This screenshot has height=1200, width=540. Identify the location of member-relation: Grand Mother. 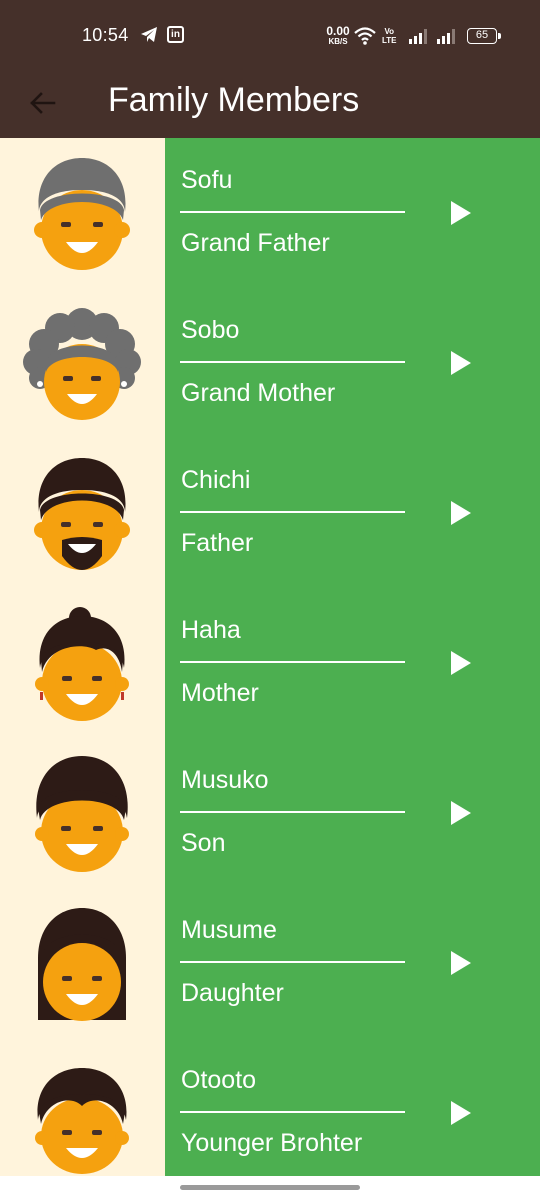
(258, 393).